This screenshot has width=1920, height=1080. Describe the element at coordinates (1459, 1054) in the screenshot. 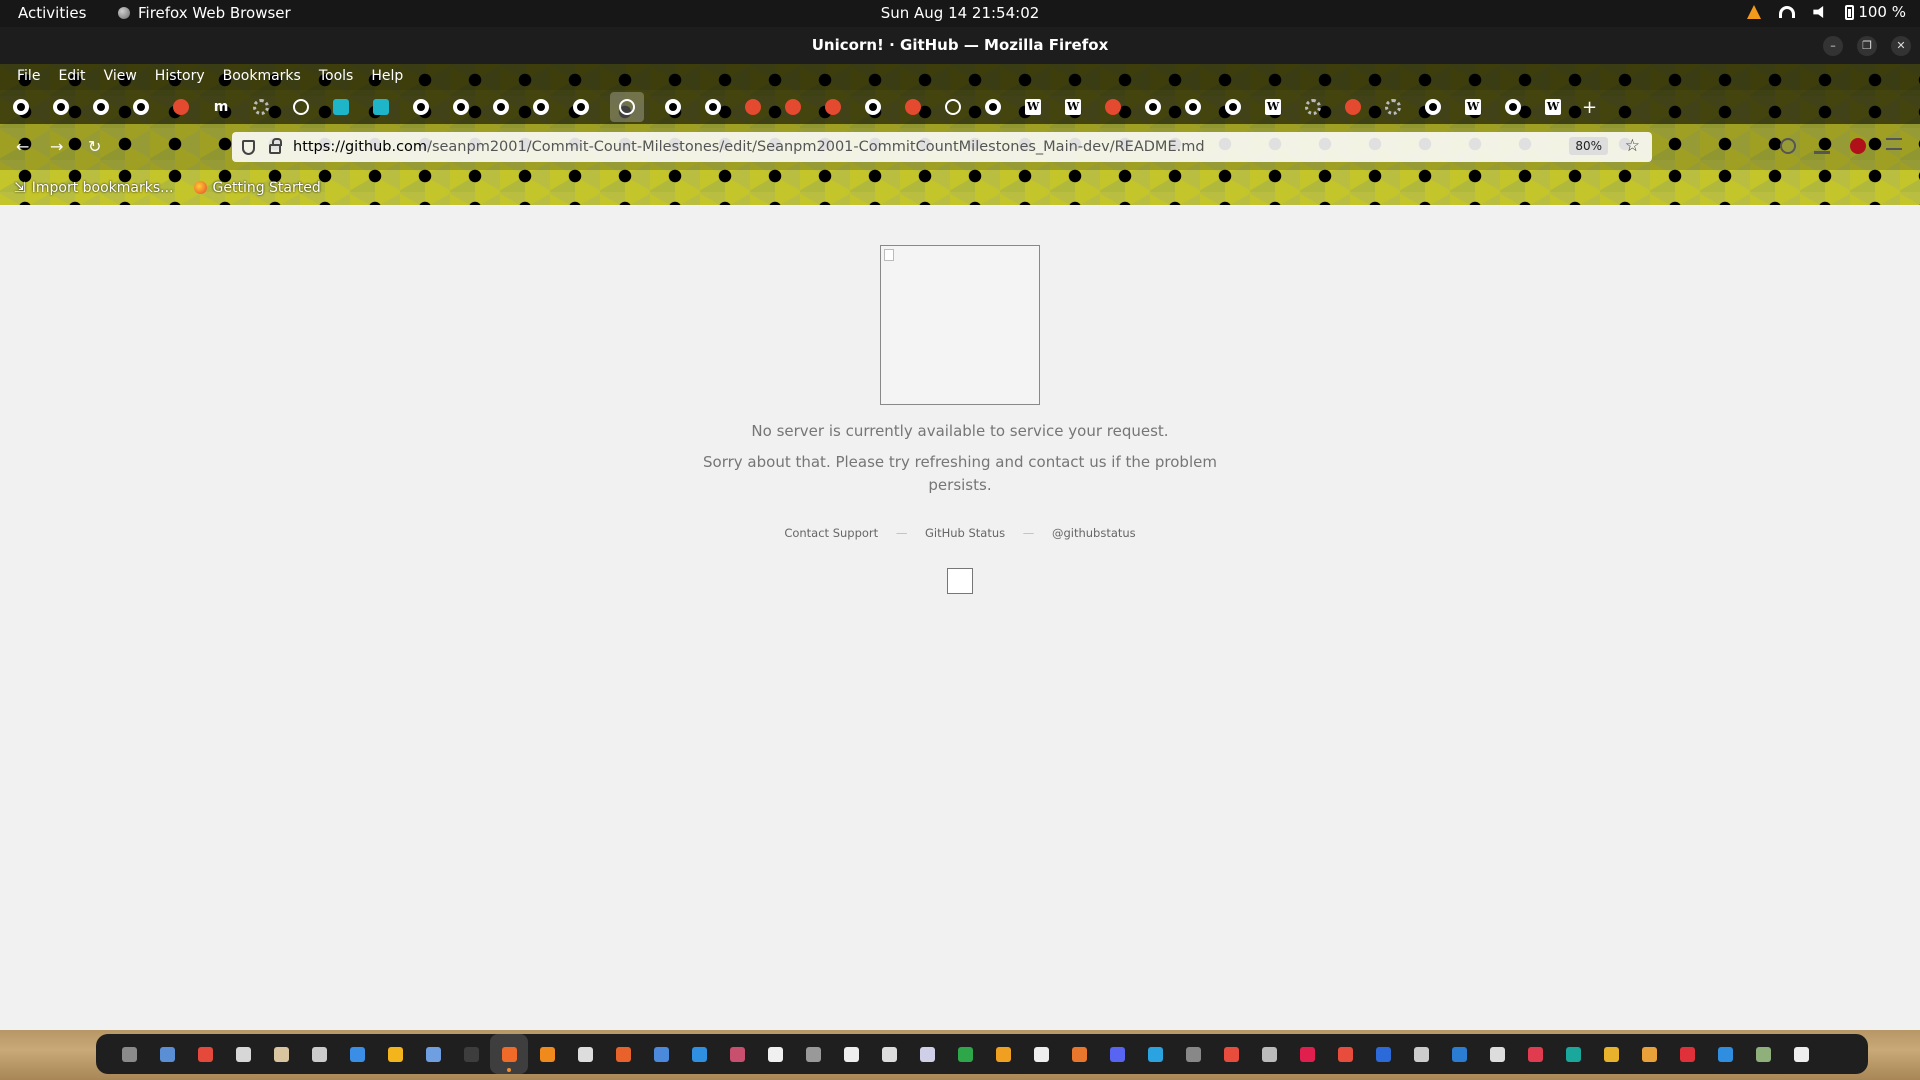

I see `dock-outlook` at that location.